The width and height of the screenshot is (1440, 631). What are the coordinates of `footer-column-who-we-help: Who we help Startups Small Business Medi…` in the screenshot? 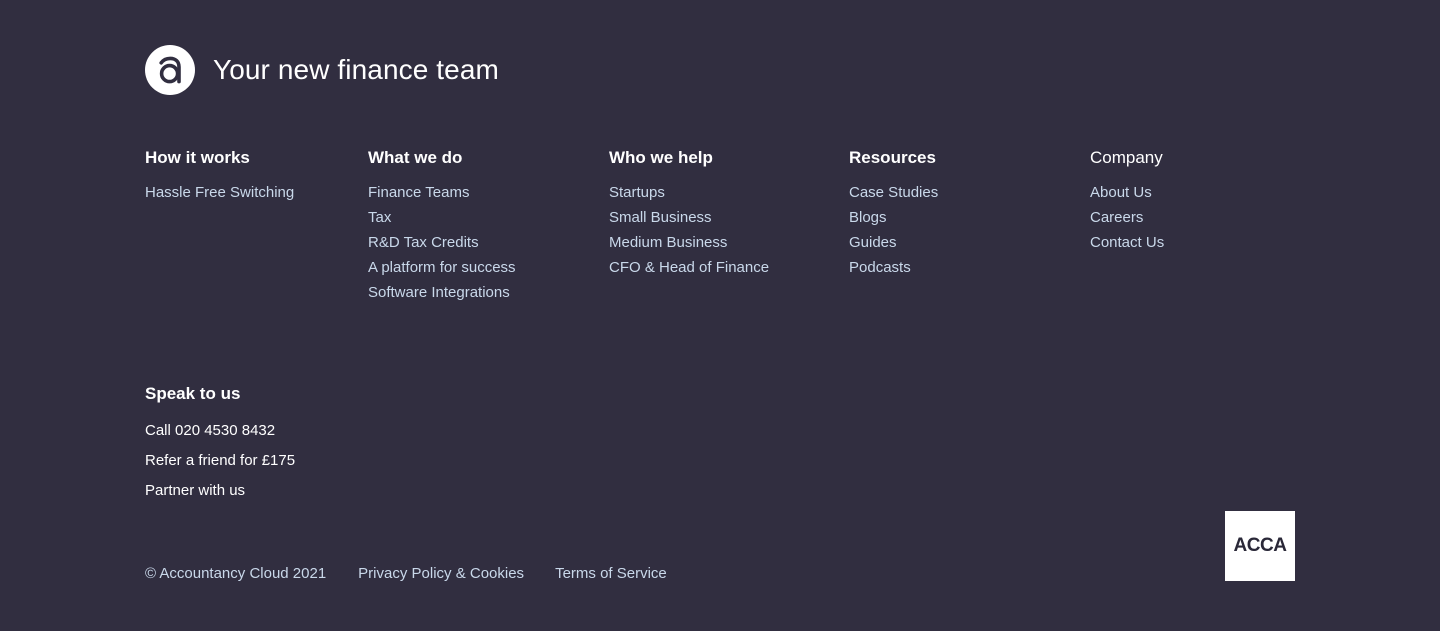 It's located at (689, 213).